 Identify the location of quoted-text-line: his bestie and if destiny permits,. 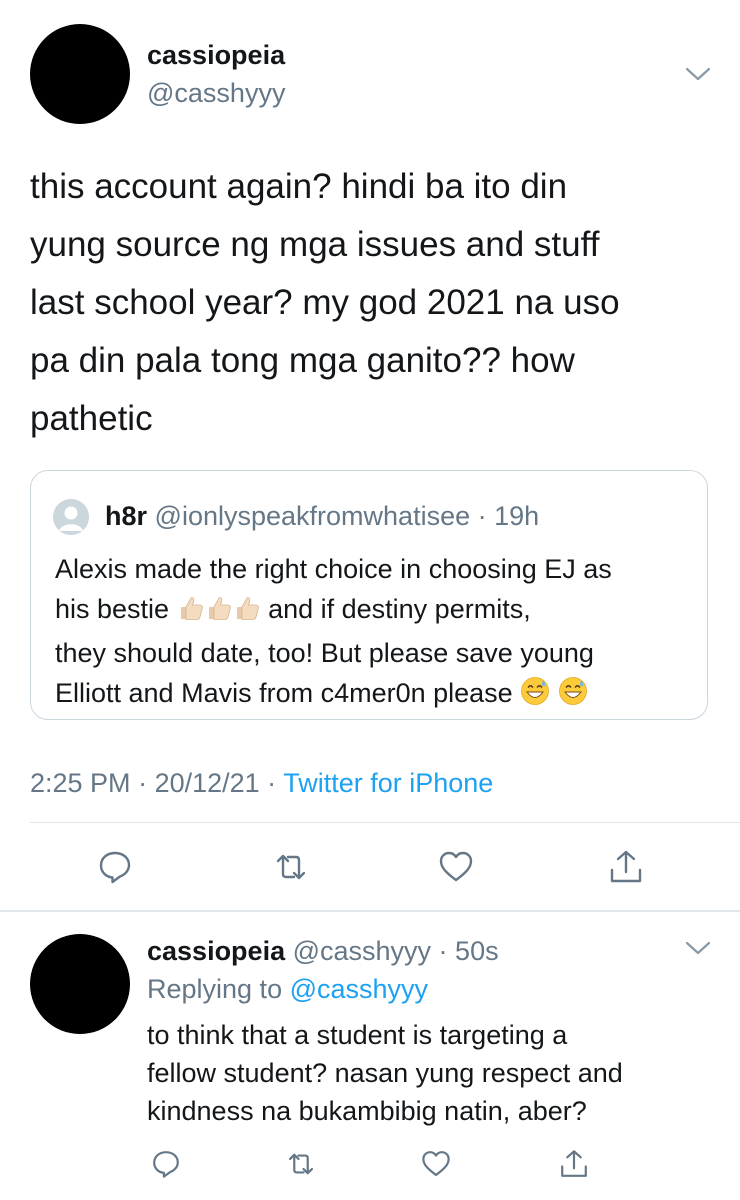
(375, 611).